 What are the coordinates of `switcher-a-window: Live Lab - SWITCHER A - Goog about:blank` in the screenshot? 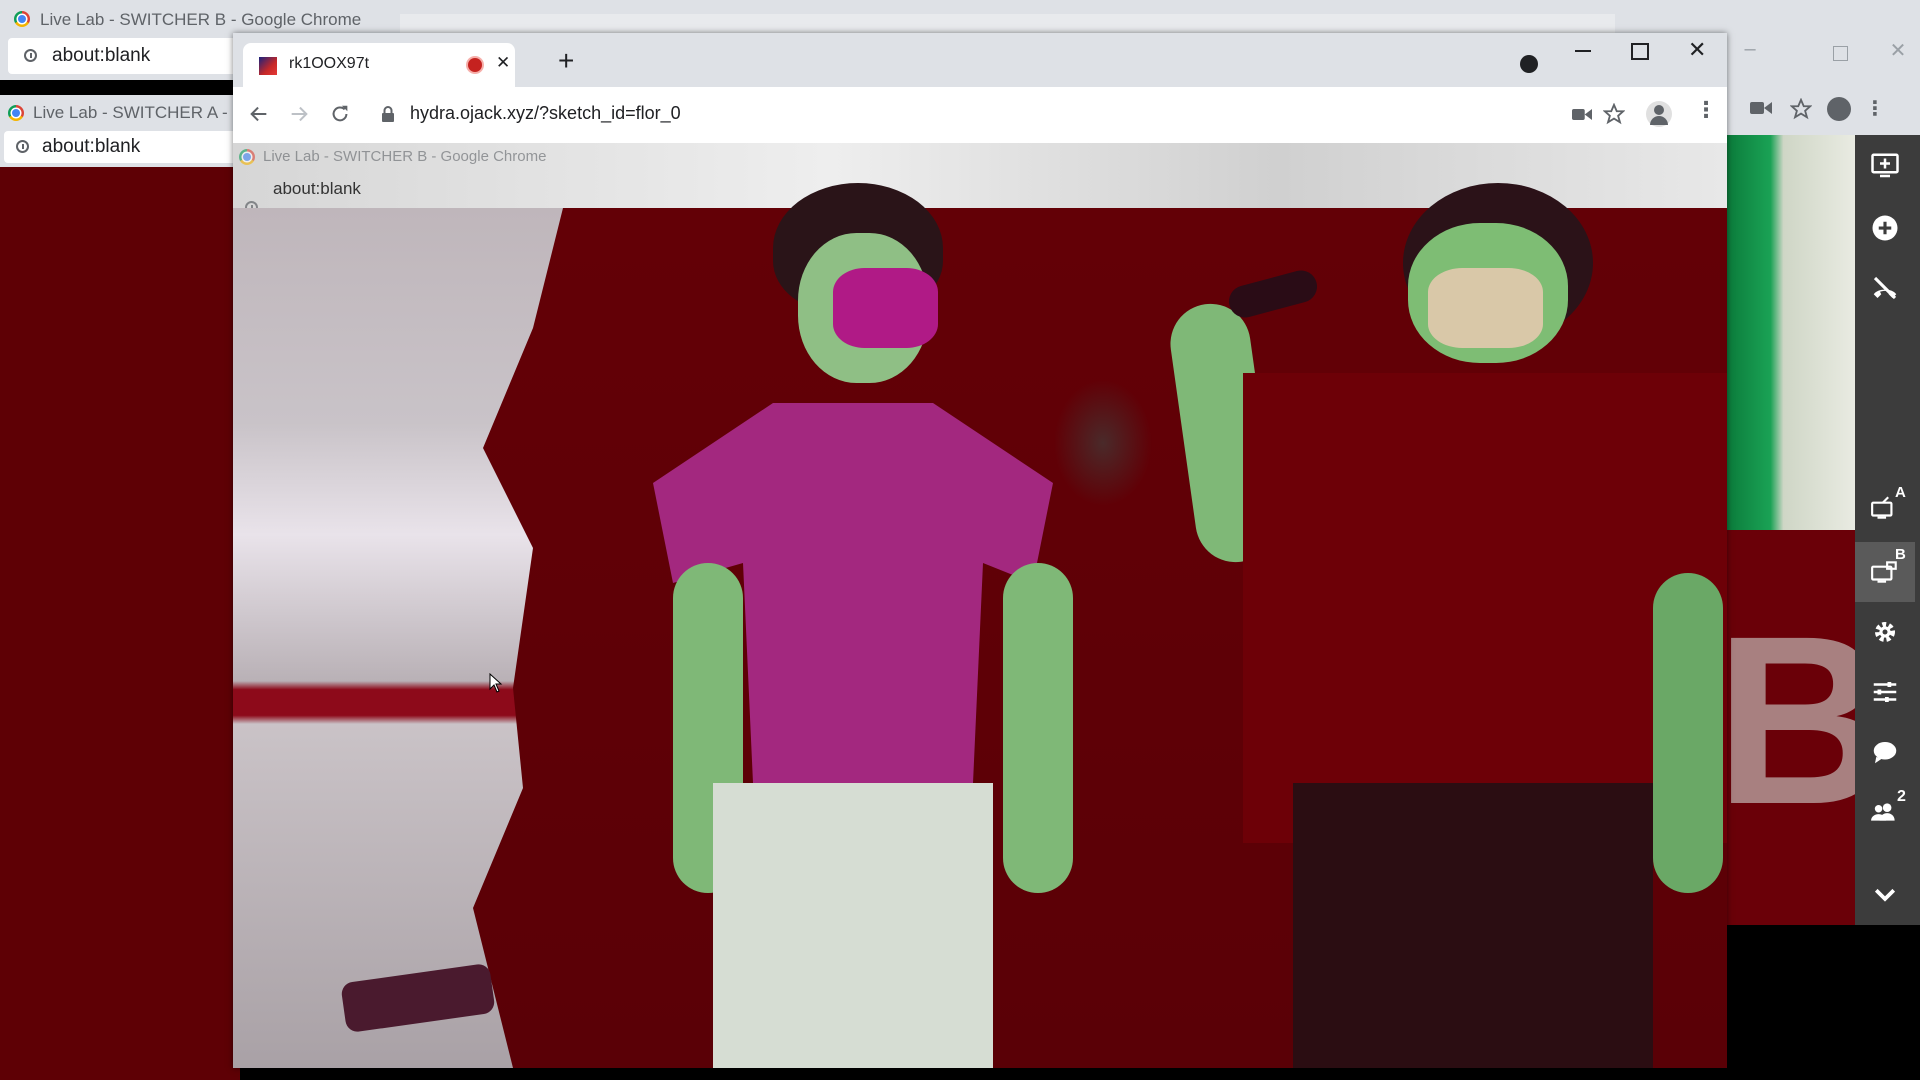 It's located at (120, 131).